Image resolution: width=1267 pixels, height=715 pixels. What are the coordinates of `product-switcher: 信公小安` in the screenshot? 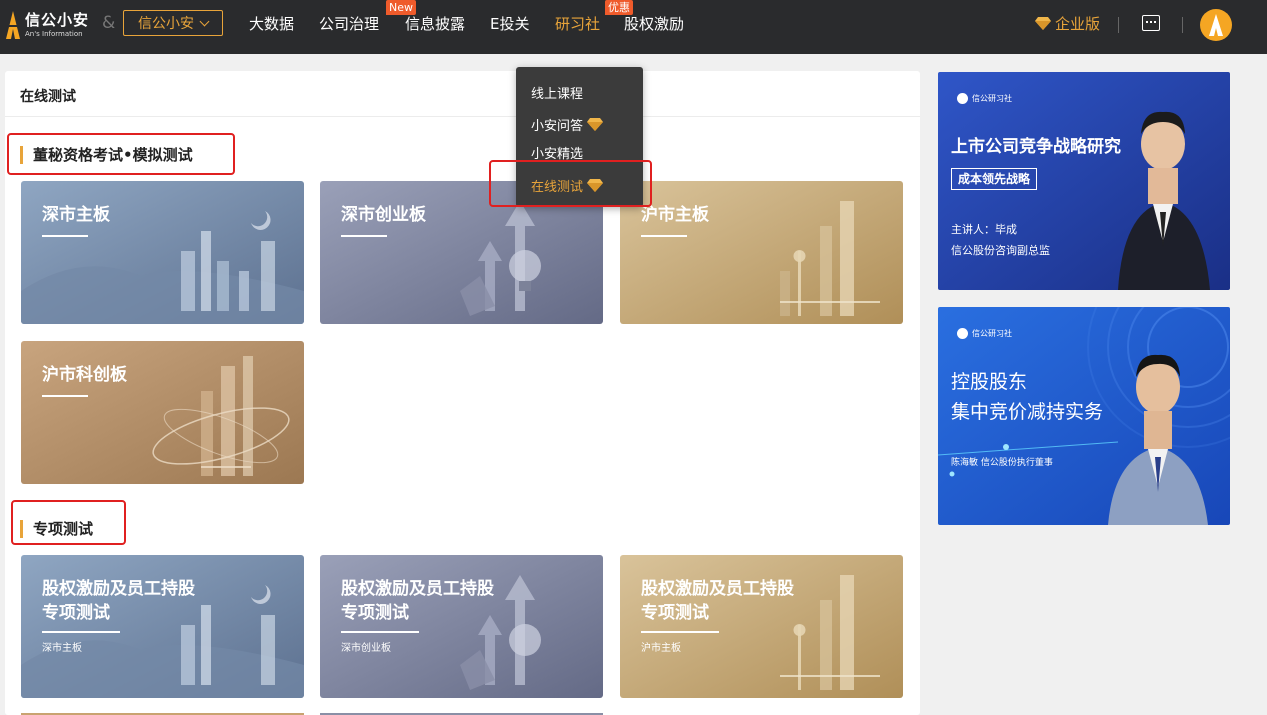 It's located at (173, 23).